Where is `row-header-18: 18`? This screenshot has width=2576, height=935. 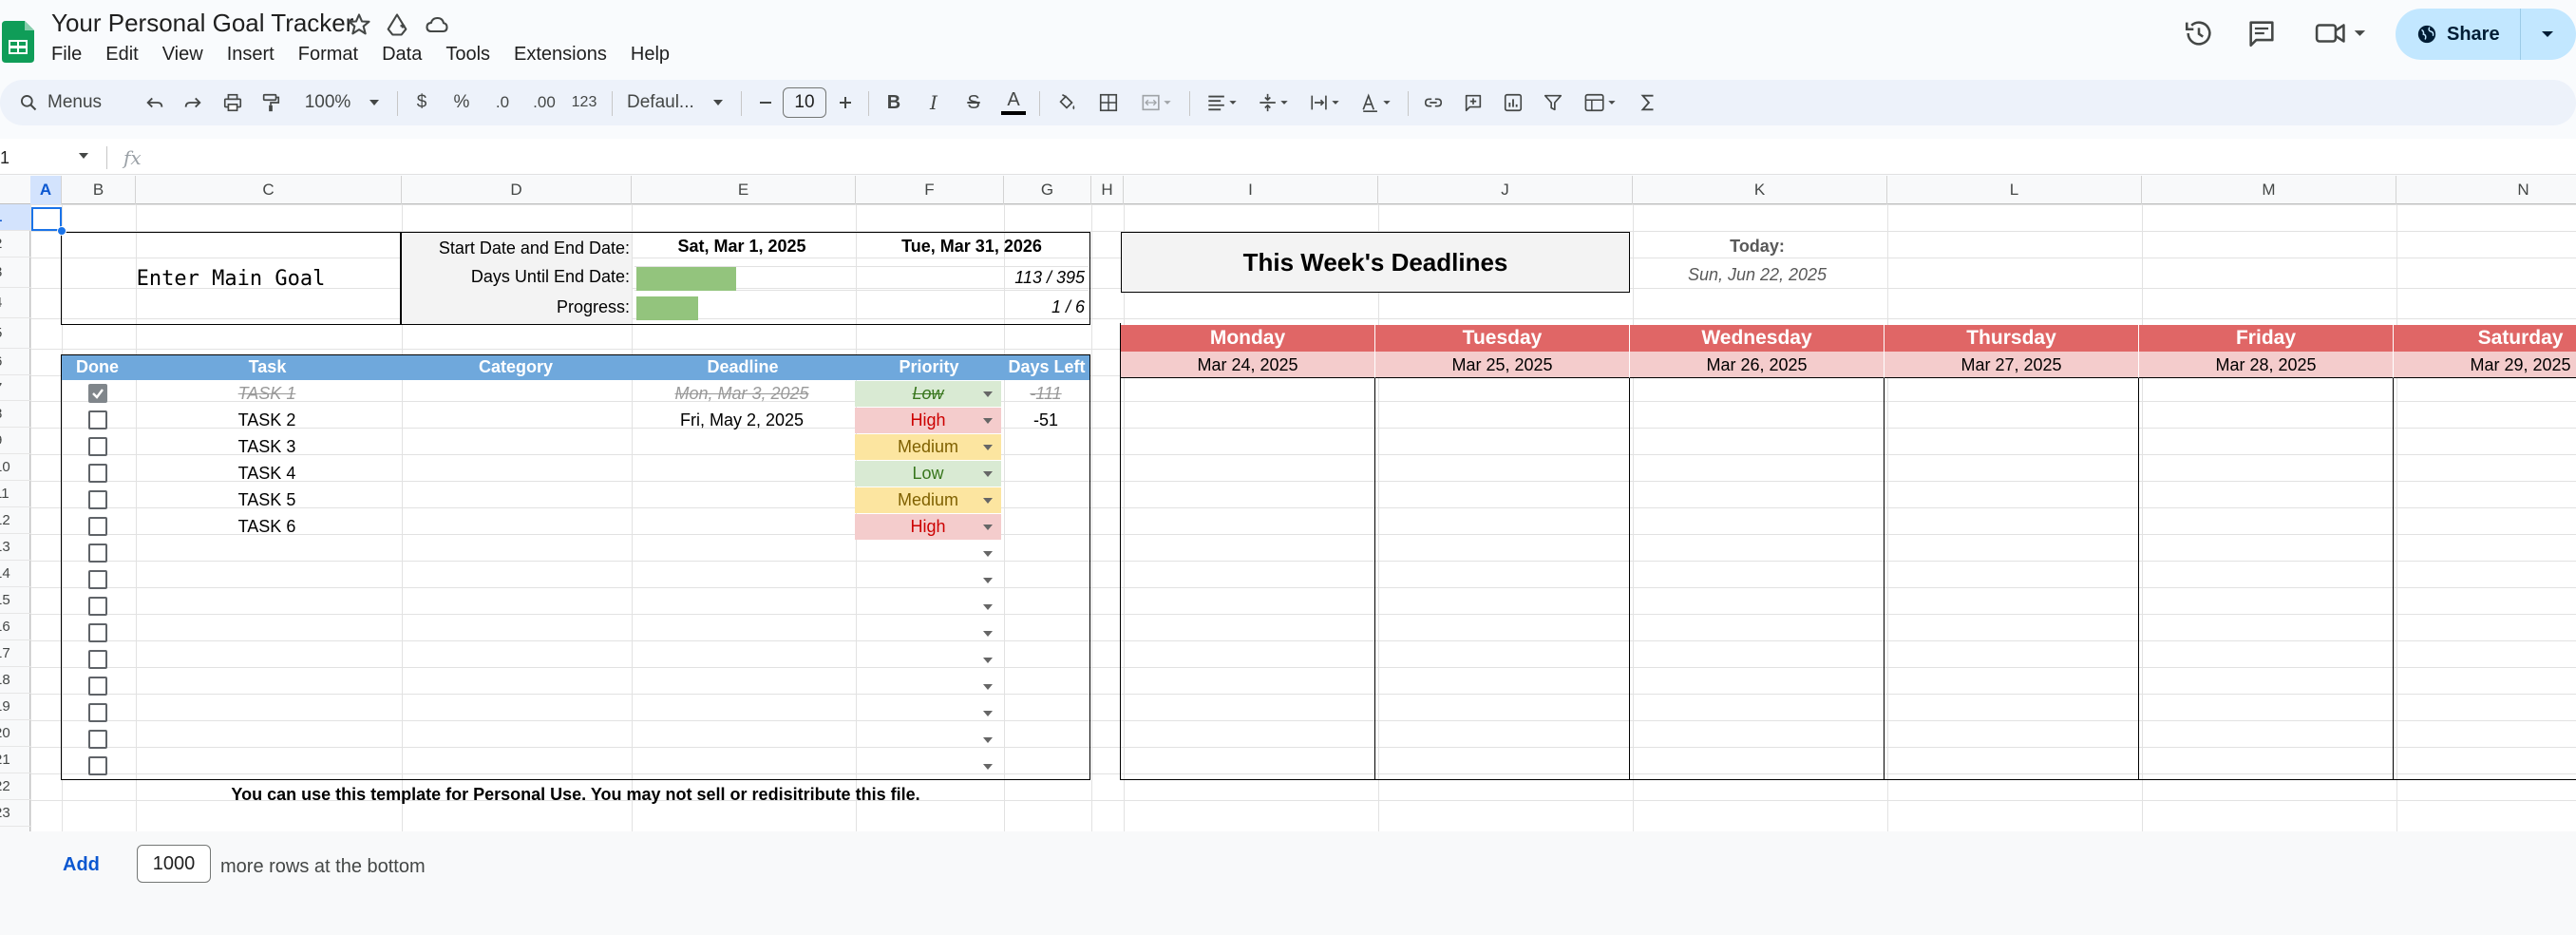 row-header-18: 18 is located at coordinates (15, 681).